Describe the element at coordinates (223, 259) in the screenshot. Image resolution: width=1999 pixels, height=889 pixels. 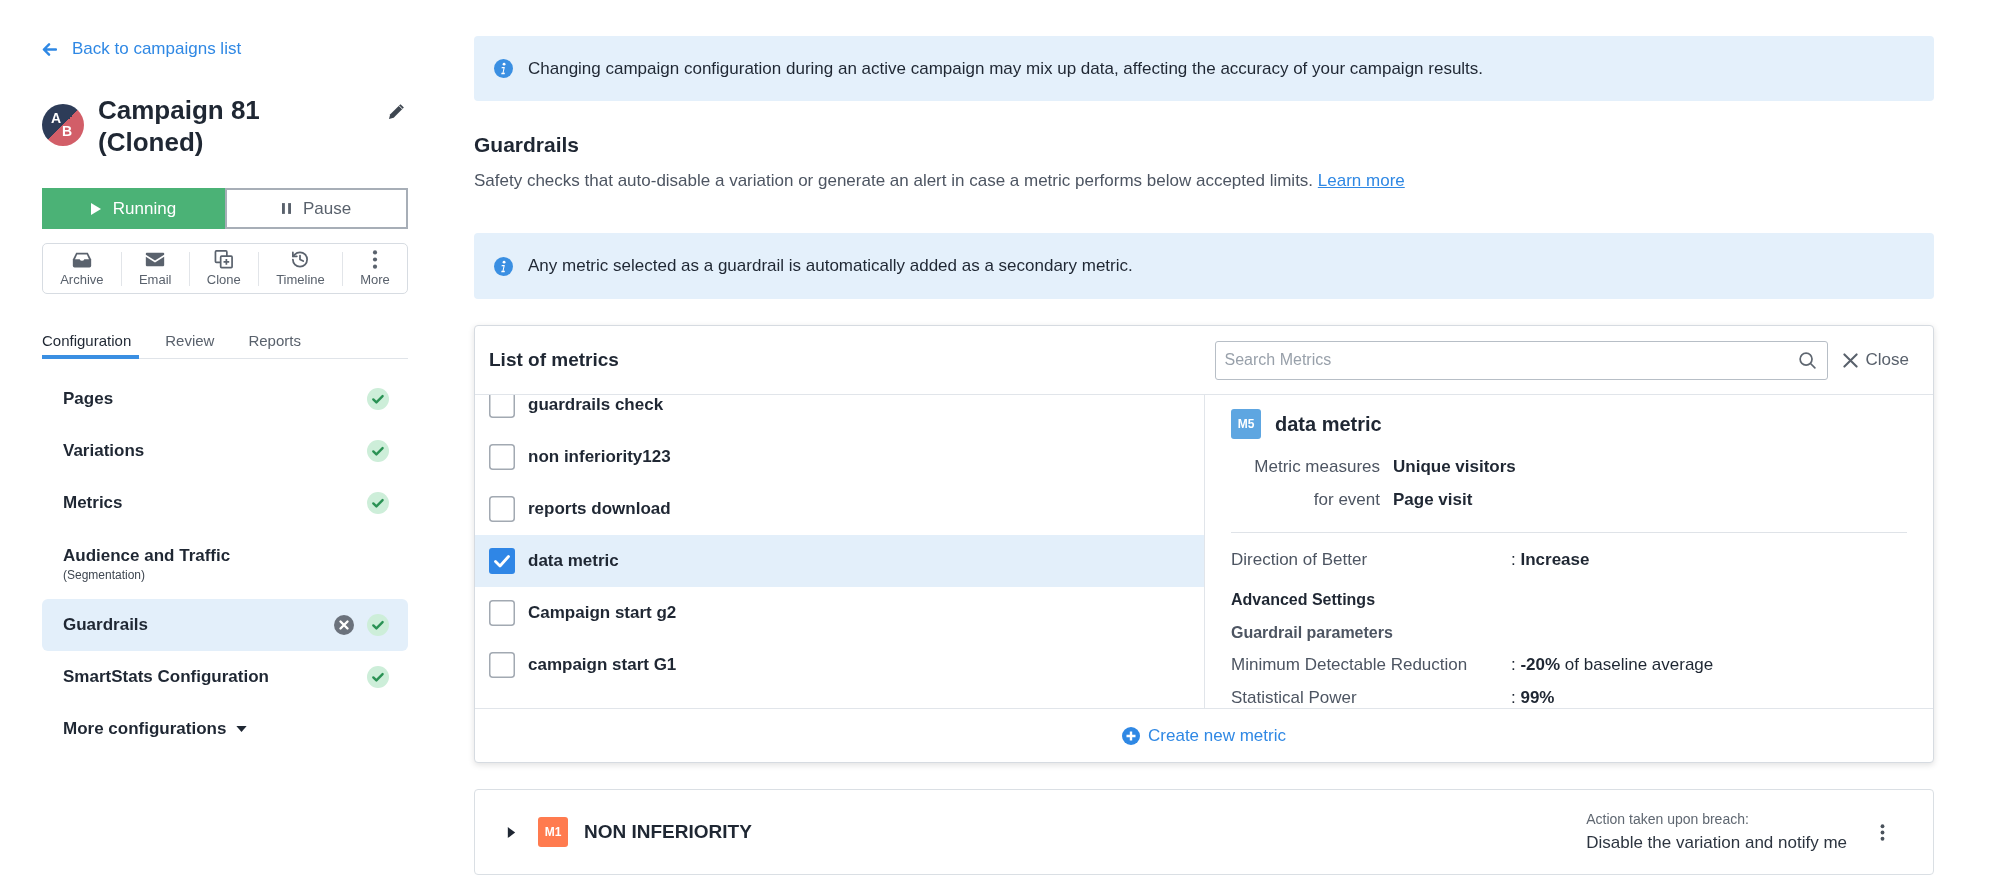
I see `copy-plus-icon` at that location.